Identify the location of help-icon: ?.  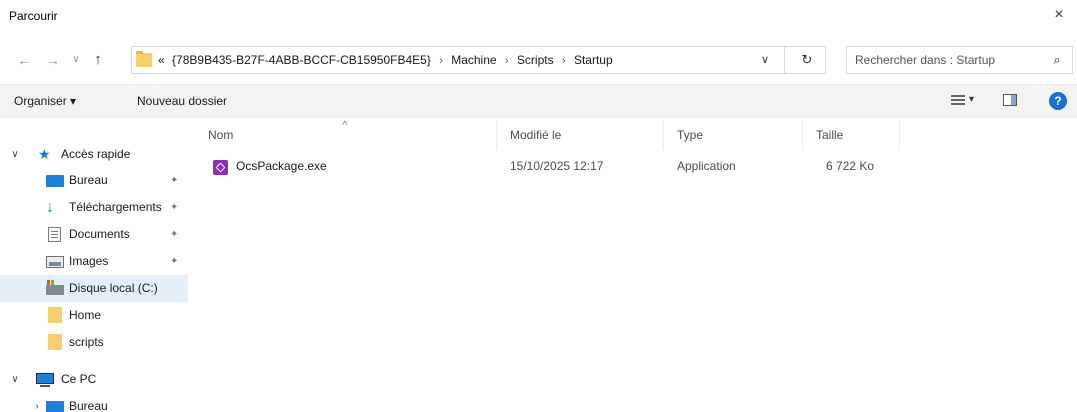
(1058, 101).